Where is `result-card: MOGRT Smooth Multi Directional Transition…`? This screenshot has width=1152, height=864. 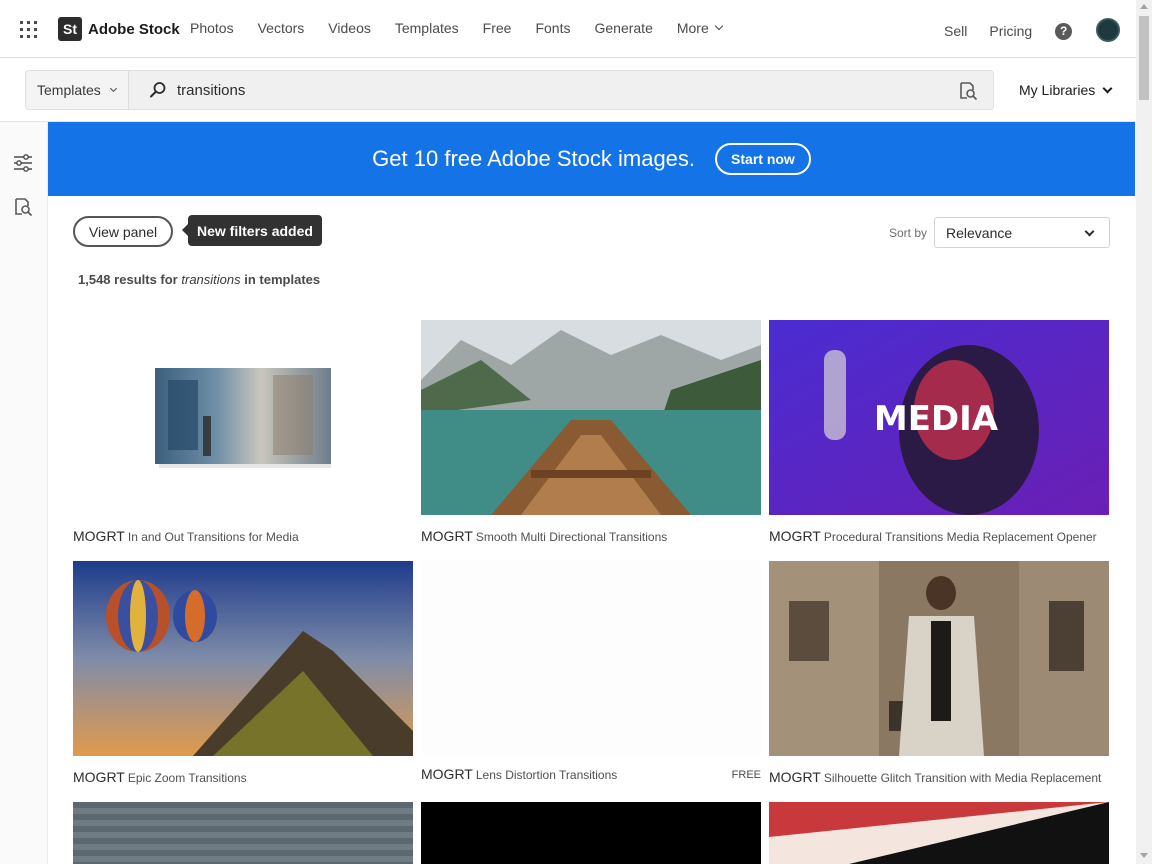 result-card: MOGRT Smooth Multi Directional Transition… is located at coordinates (591, 432).